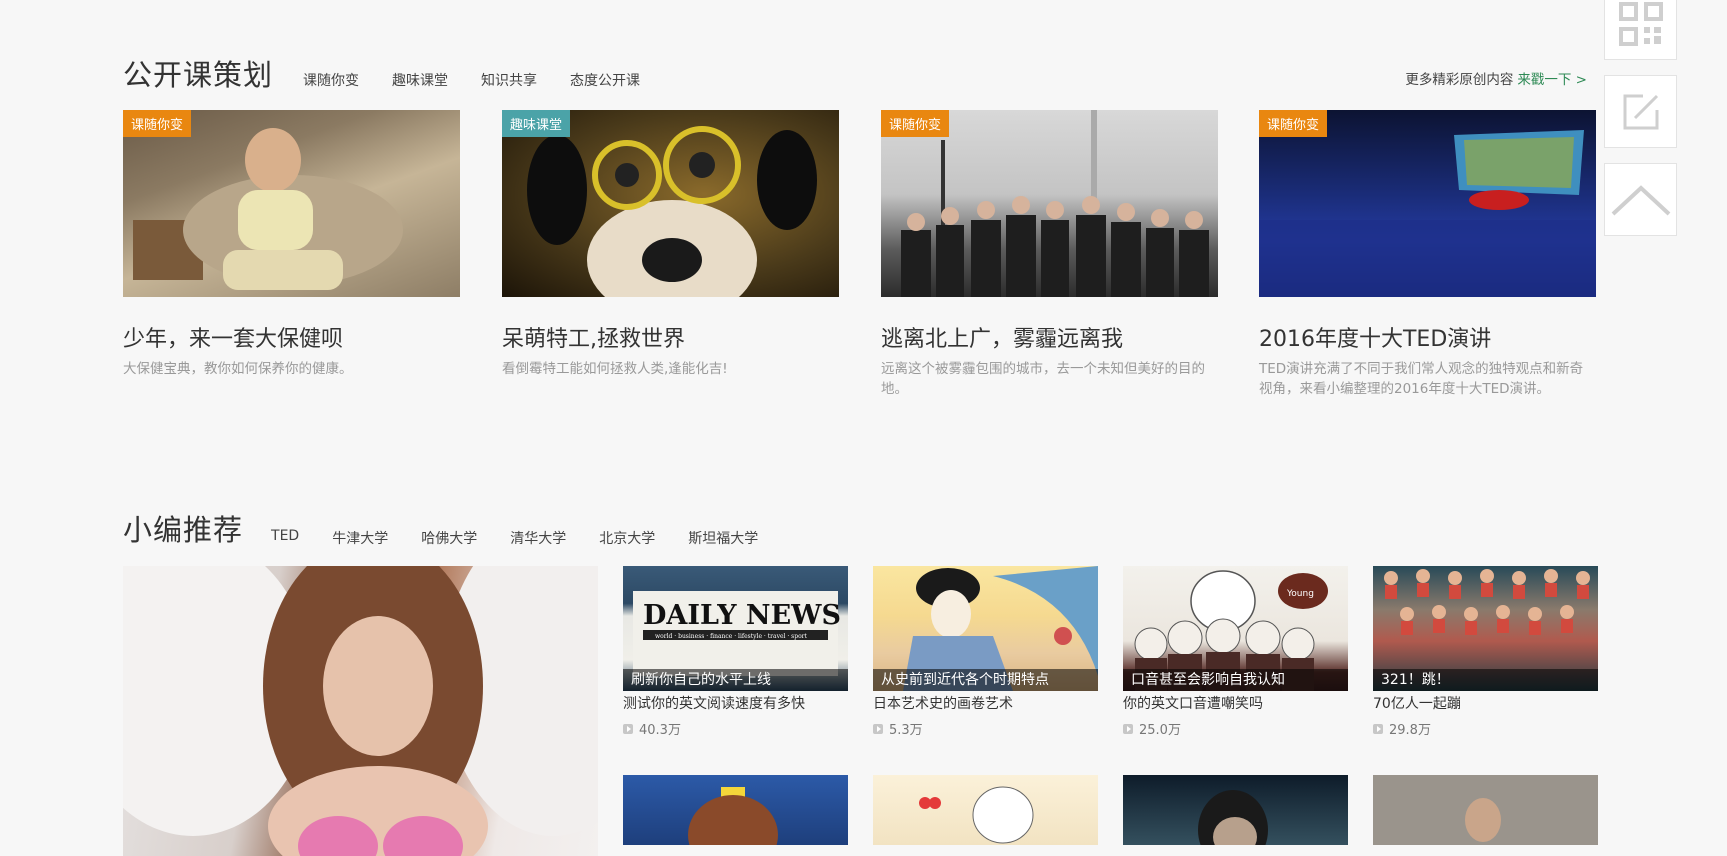  I want to click on back-to-top-icon, so click(1640, 199).